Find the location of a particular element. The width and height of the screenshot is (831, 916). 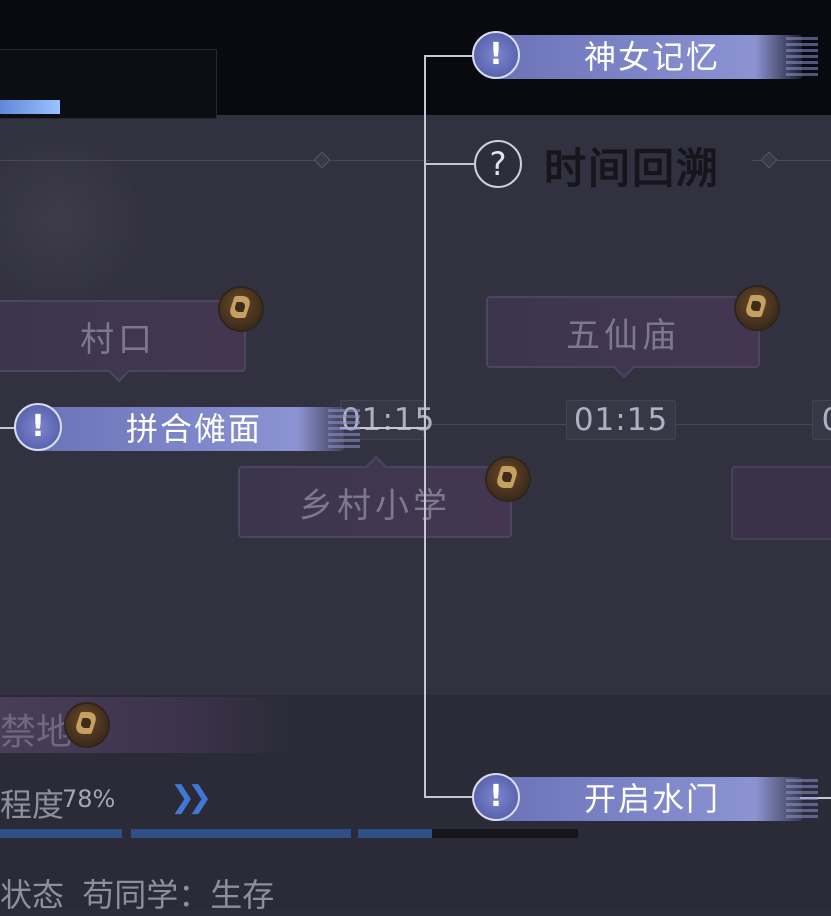

connector-bottom is located at coordinates (449, 797).